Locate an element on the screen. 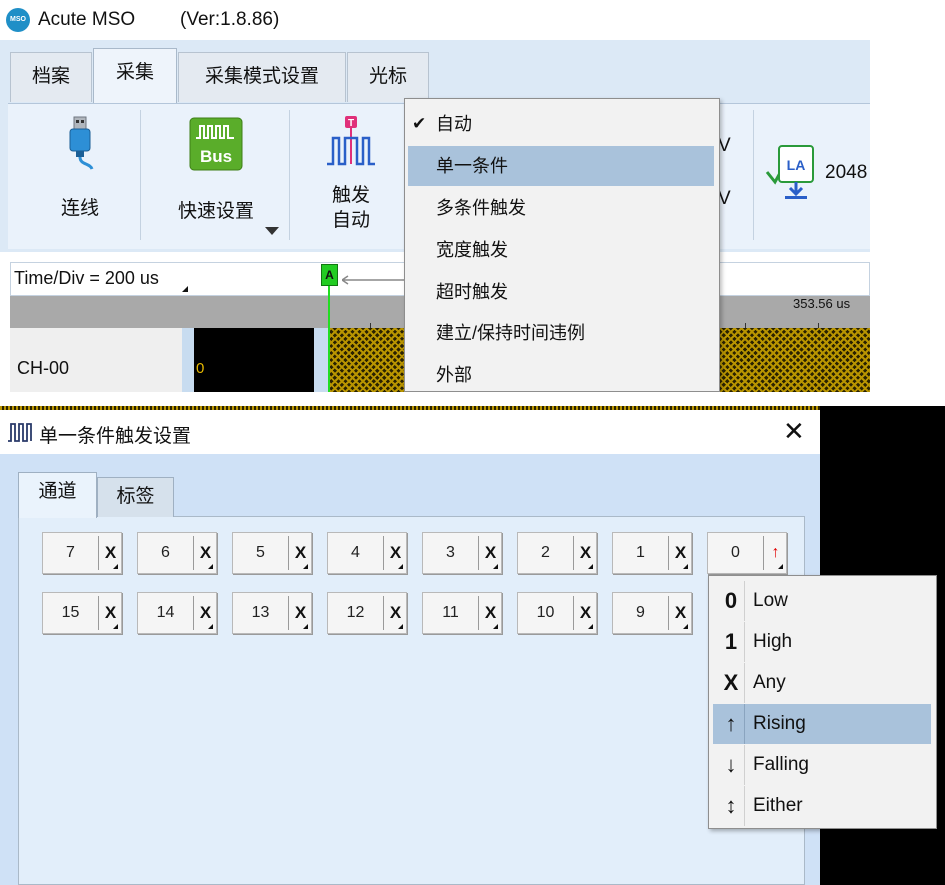 Image resolution: width=945 pixels, height=885 pixels. menu-item-single-condition: 单一条件 is located at coordinates (561, 166).